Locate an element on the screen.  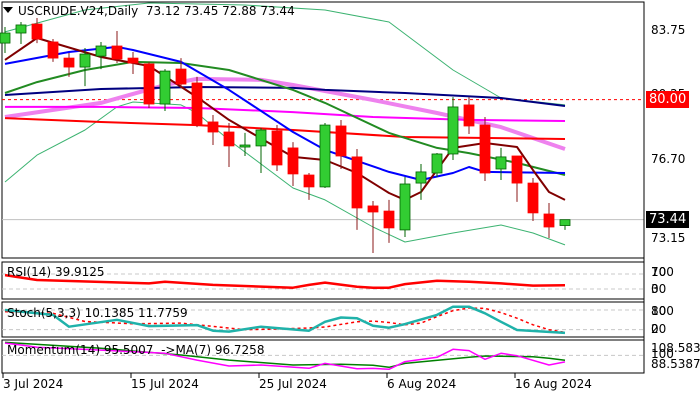
rsi-tick: 0 is located at coordinates (655, 289).